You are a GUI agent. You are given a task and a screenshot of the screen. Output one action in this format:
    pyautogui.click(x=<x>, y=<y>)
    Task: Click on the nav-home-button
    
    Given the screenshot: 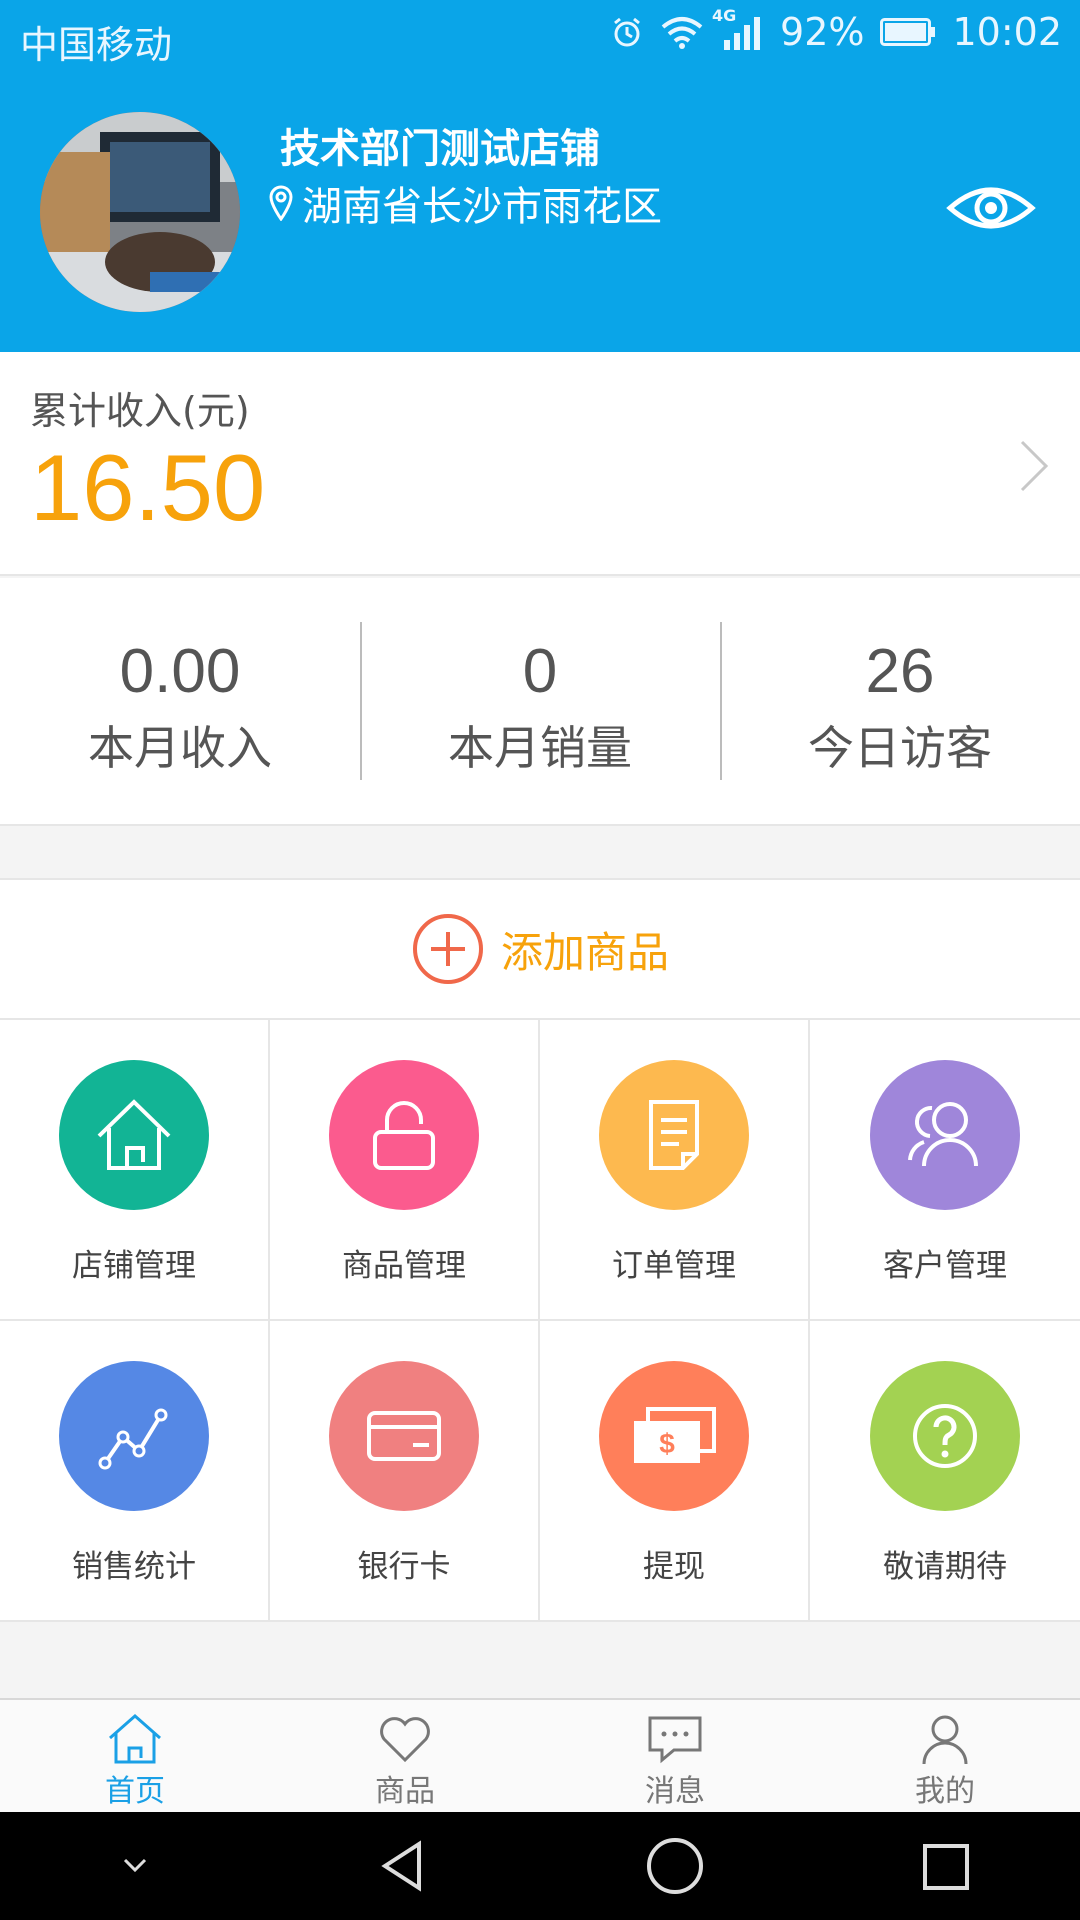 What is the action you would take?
    pyautogui.click(x=675, y=1866)
    